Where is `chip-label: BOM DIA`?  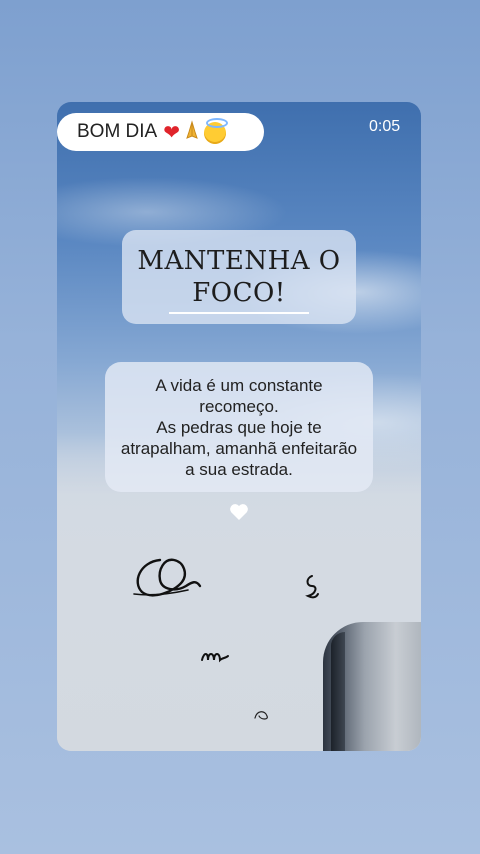
chip-label: BOM DIA is located at coordinates (117, 131).